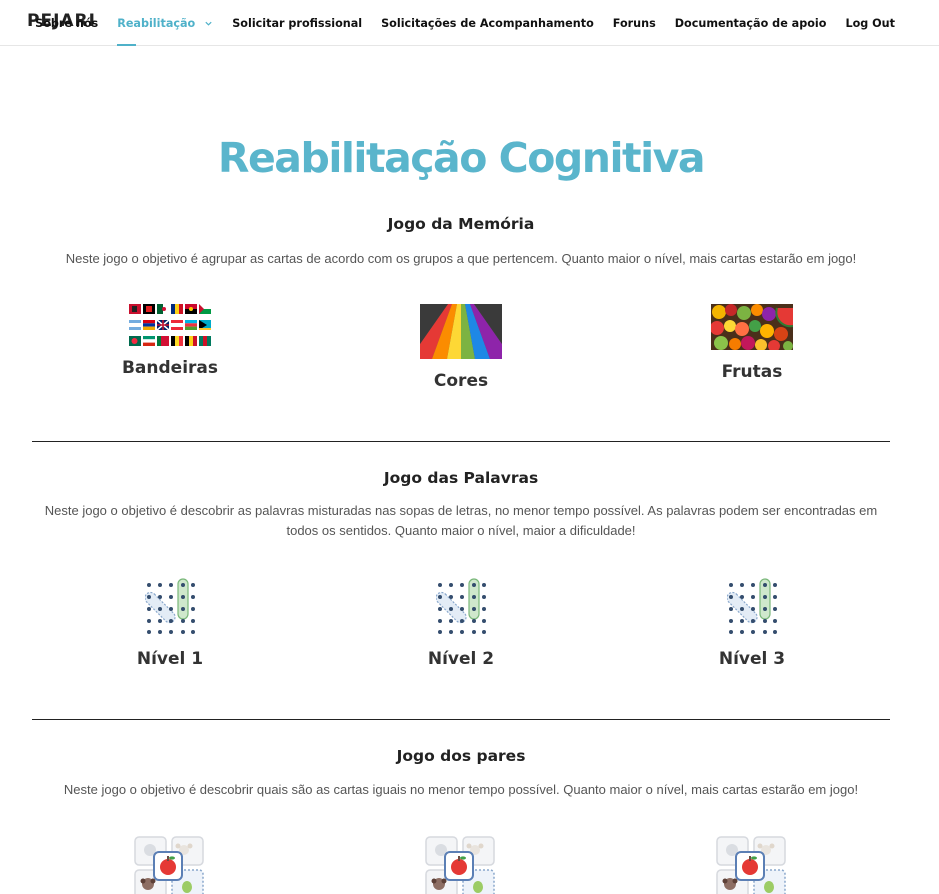 This screenshot has height=894, width=939. I want to click on memory-card-cores: Cores, so click(461, 347).